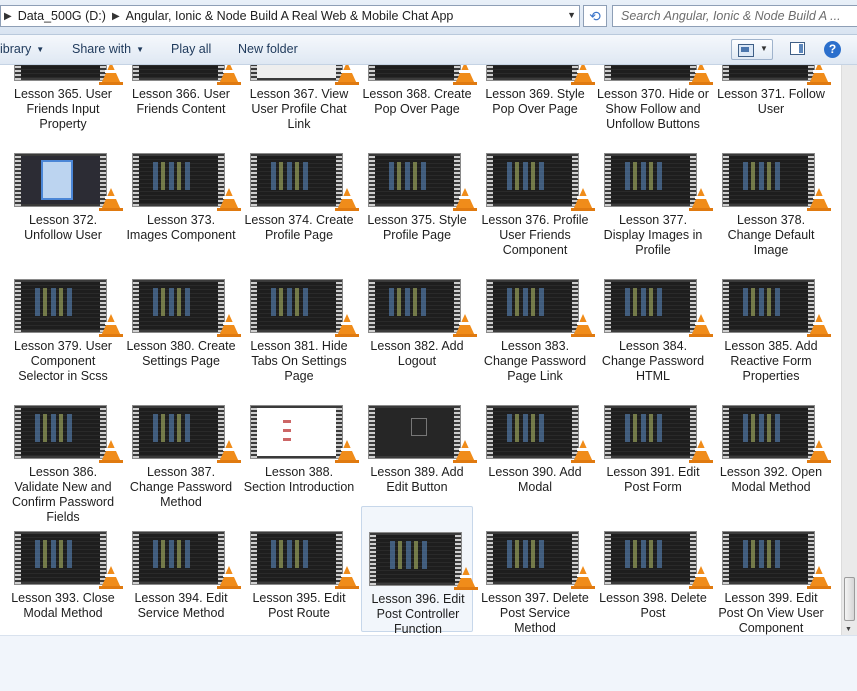  Describe the element at coordinates (655, 443) in the screenshot. I see `file-item: Lesson 391. Edit Post Form` at that location.